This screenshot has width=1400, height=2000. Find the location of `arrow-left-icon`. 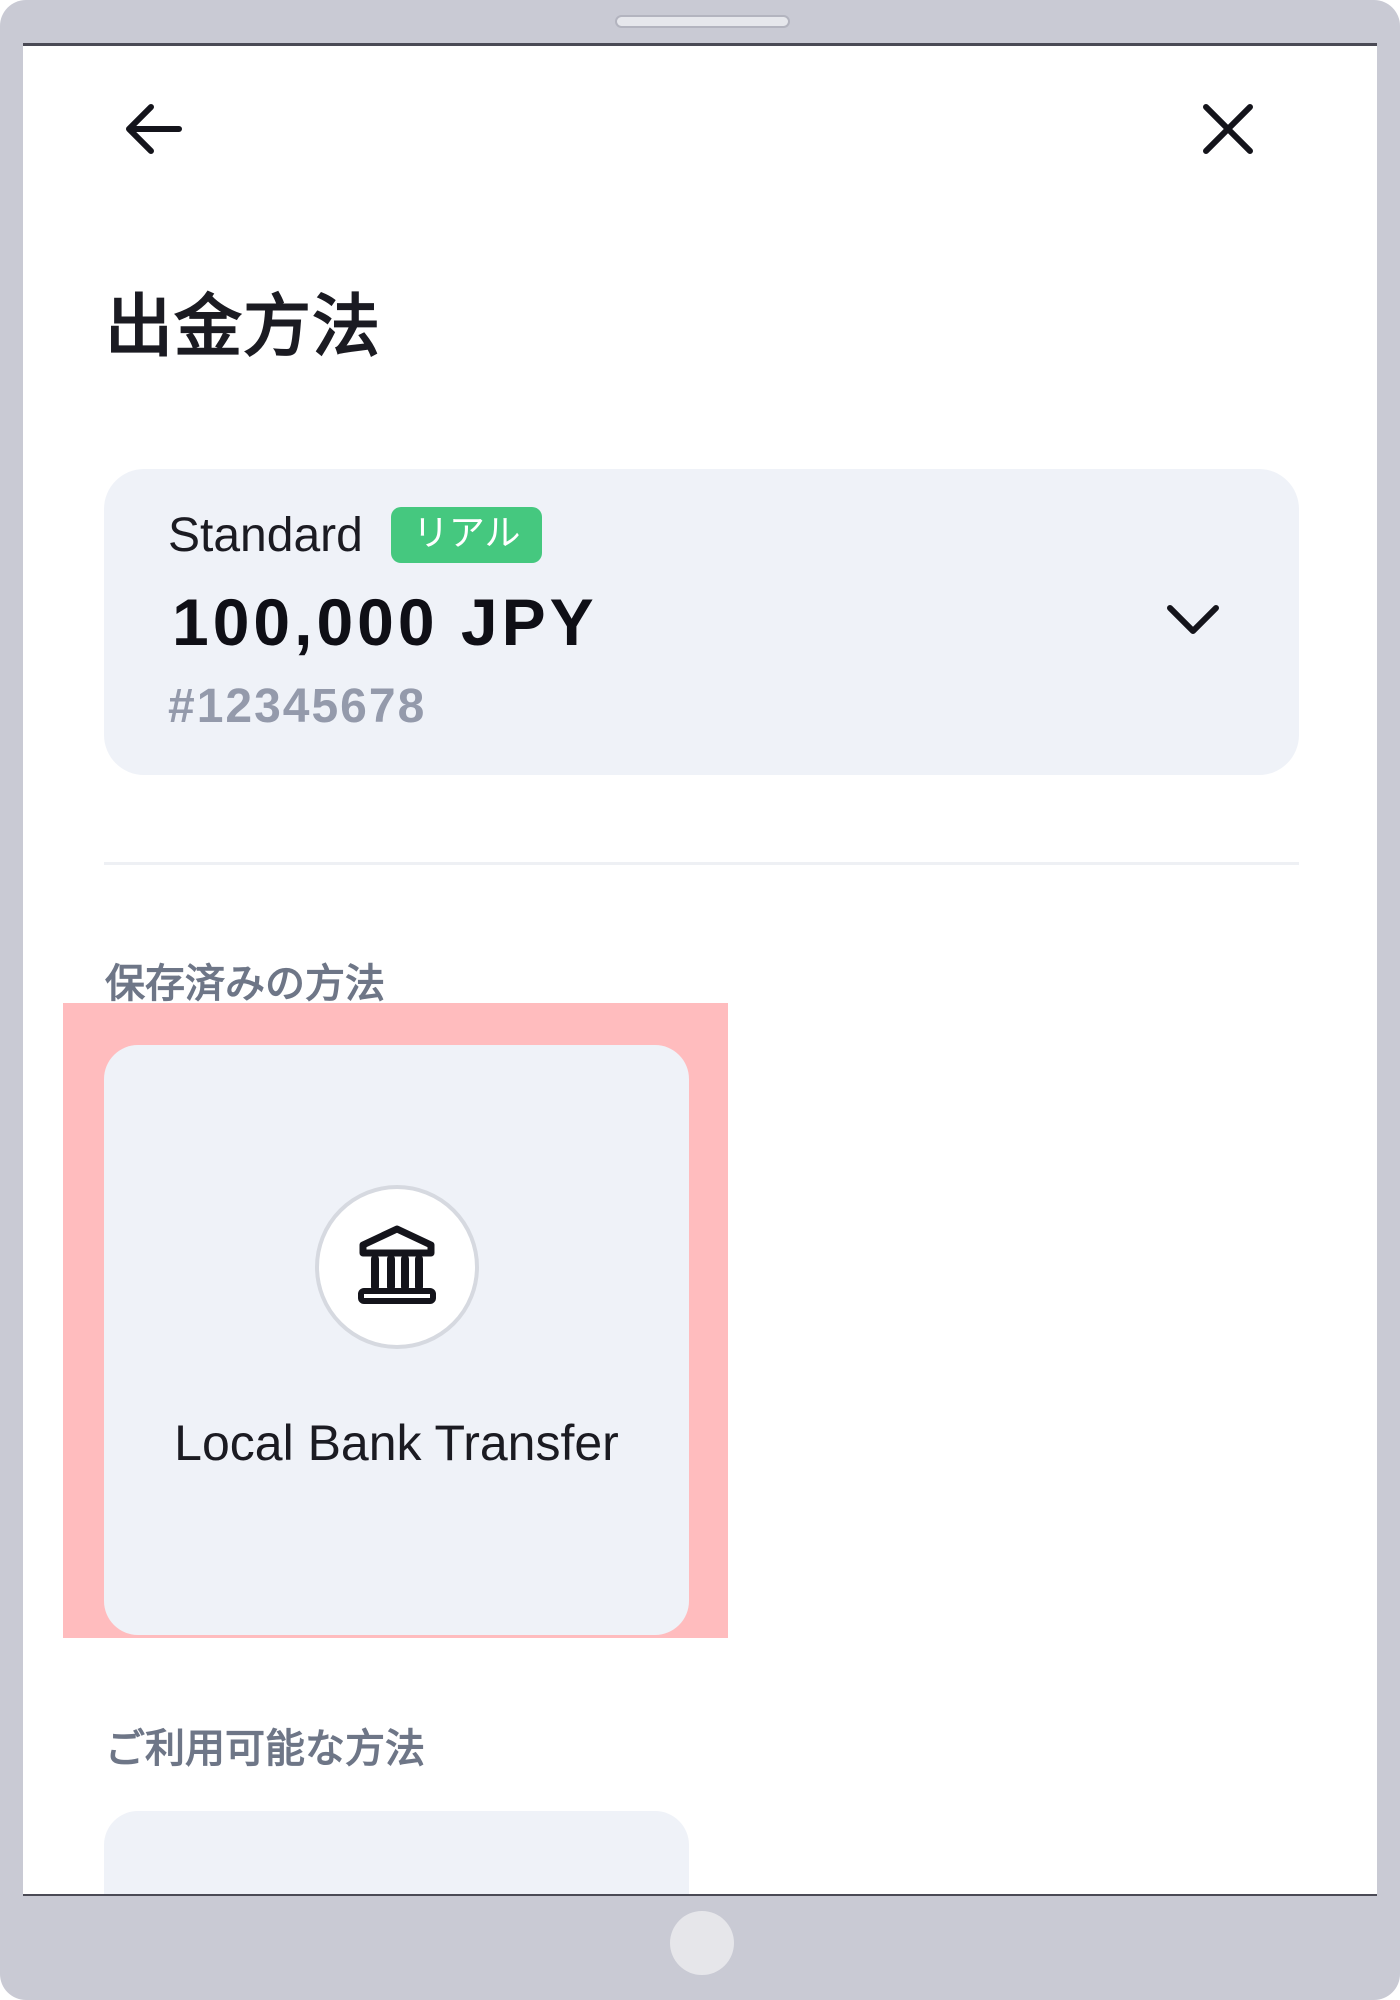

arrow-left-icon is located at coordinates (153, 131).